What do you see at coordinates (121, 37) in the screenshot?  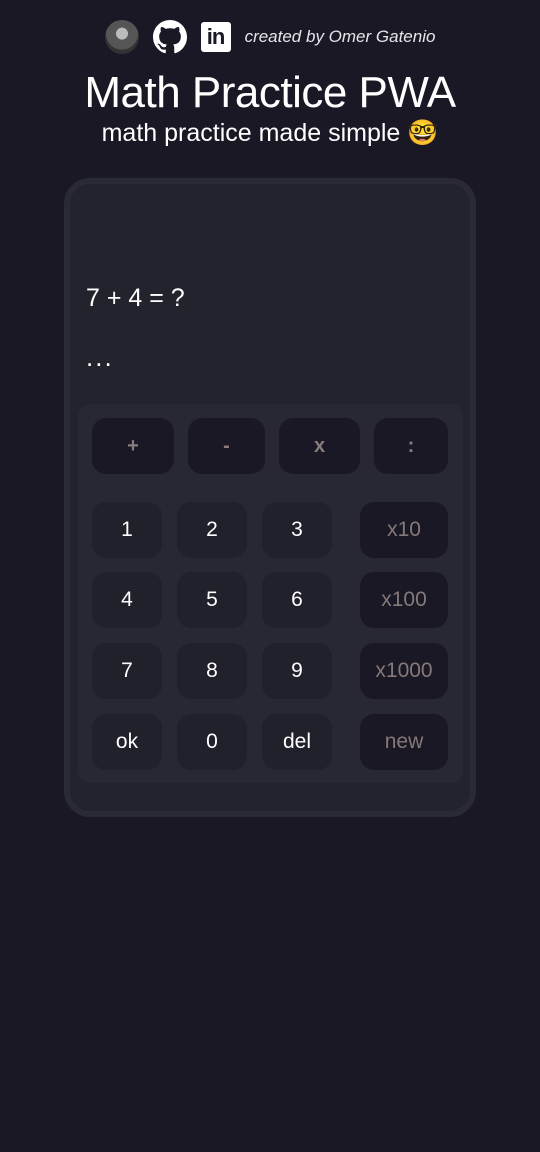 I see `author-avatar` at bounding box center [121, 37].